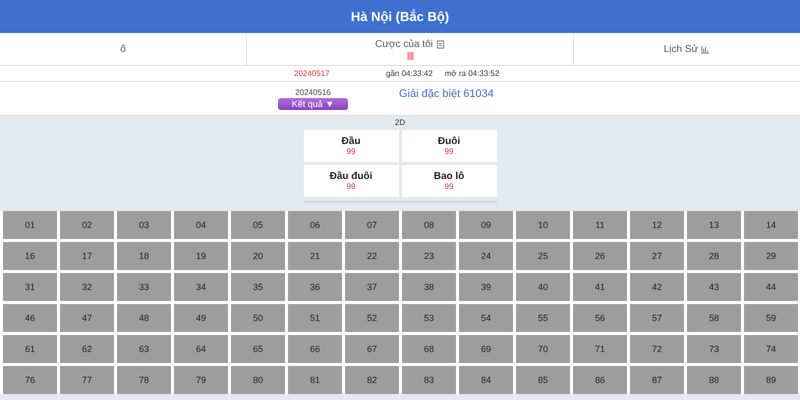 Image resolution: width=800 pixels, height=400 pixels. I want to click on number-button: 87, so click(657, 380).